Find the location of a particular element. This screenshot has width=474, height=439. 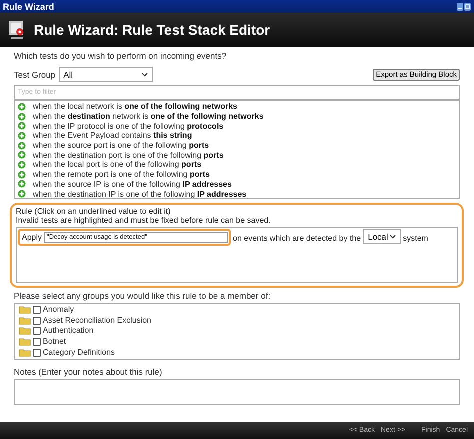

group-label: Authentication is located at coordinates (68, 331).